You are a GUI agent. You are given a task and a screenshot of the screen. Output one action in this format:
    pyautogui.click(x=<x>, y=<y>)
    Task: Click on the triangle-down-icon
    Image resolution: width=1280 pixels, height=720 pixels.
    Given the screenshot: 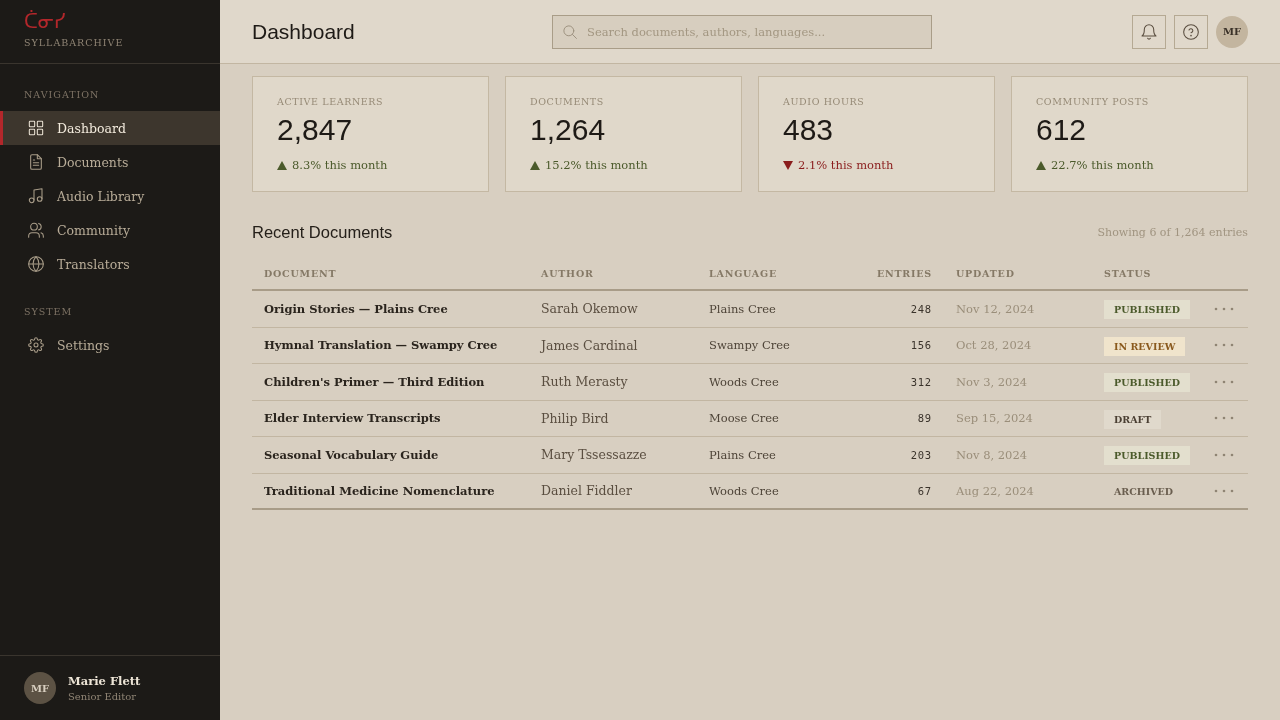 What is the action you would take?
    pyautogui.click(x=788, y=165)
    